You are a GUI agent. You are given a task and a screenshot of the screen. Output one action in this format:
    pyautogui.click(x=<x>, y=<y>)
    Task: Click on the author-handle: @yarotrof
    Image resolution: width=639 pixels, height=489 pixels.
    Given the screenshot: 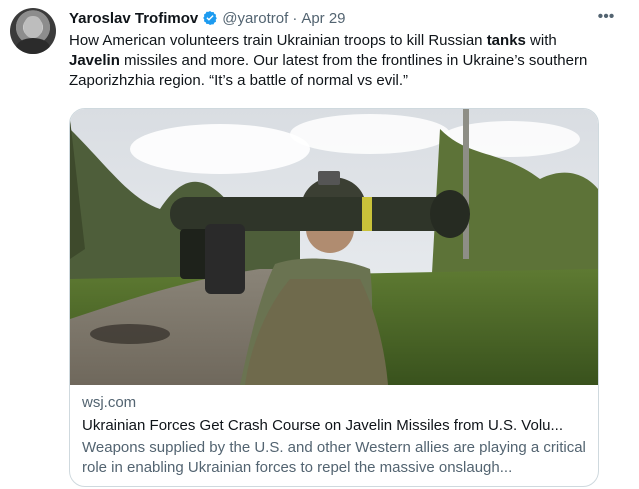 What is the action you would take?
    pyautogui.click(x=255, y=18)
    